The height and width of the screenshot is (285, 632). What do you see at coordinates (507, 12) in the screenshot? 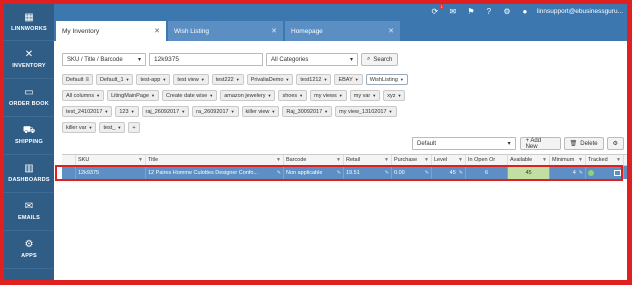
I see `gear-icon: ⚙` at bounding box center [507, 12].